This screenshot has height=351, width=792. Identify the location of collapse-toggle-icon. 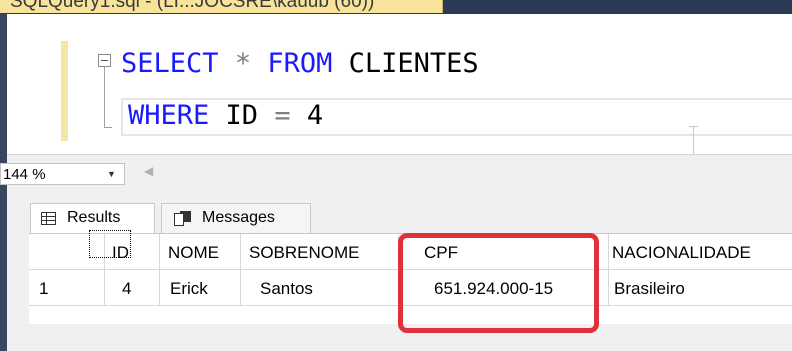
(104, 60).